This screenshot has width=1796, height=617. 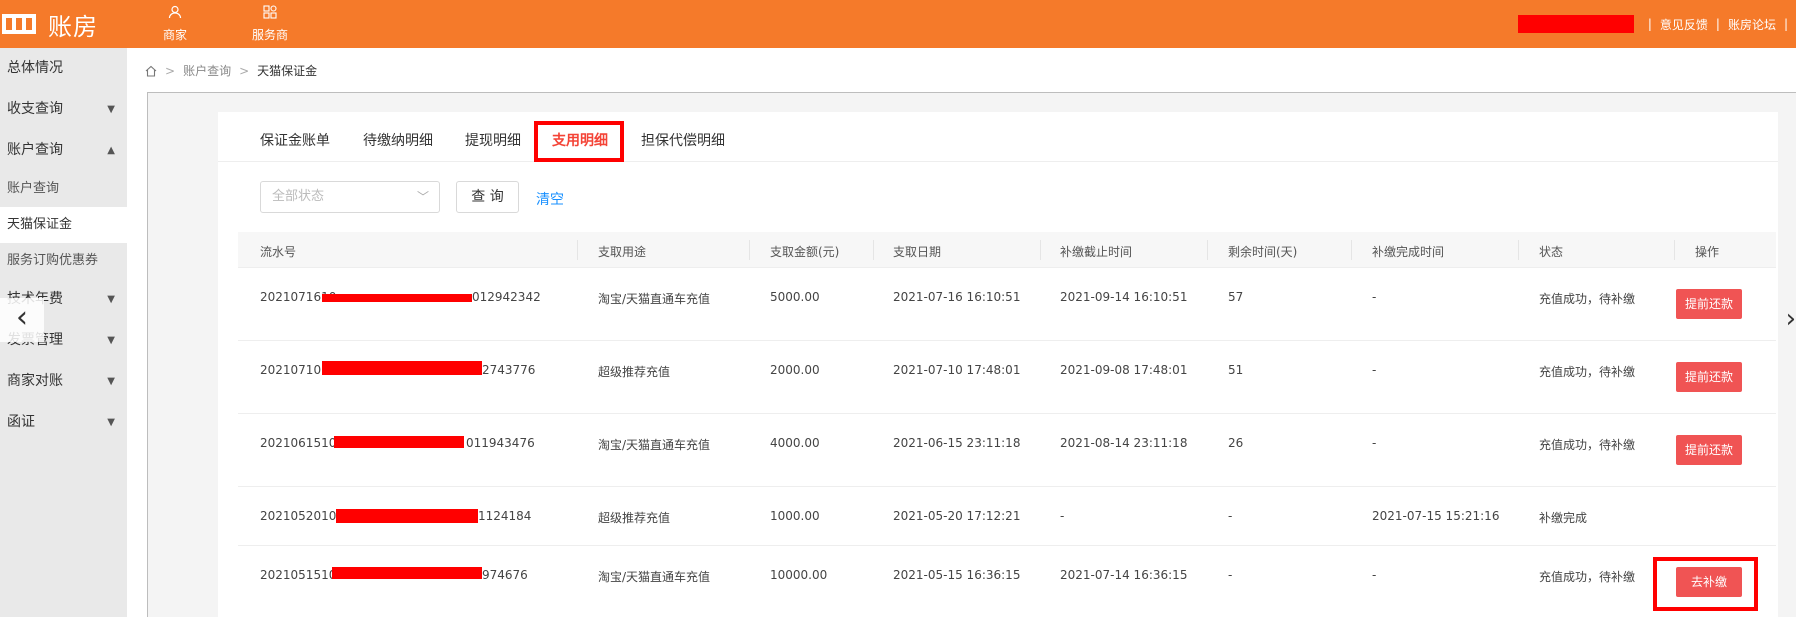 I want to click on sidebar-item-label: 函证, so click(x=21, y=422).